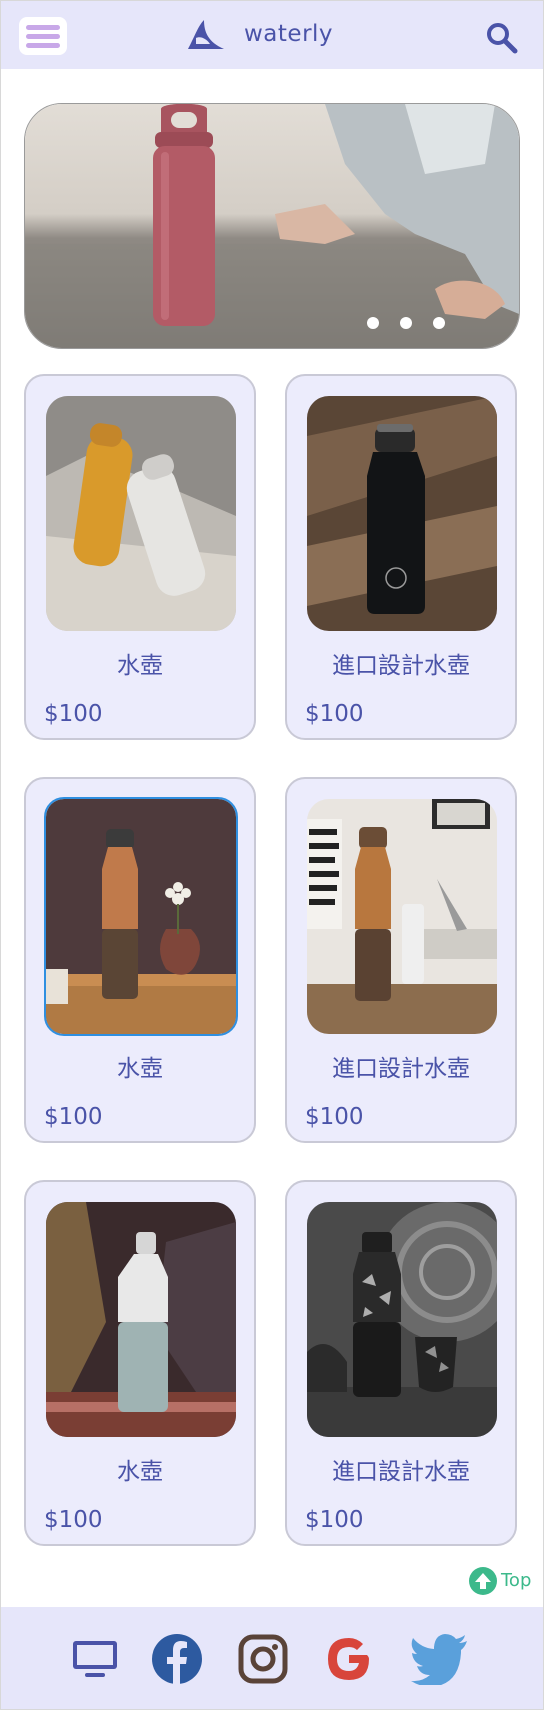 The image size is (544, 1712). Describe the element at coordinates (349, 1659) in the screenshot. I see `google-icon` at that location.